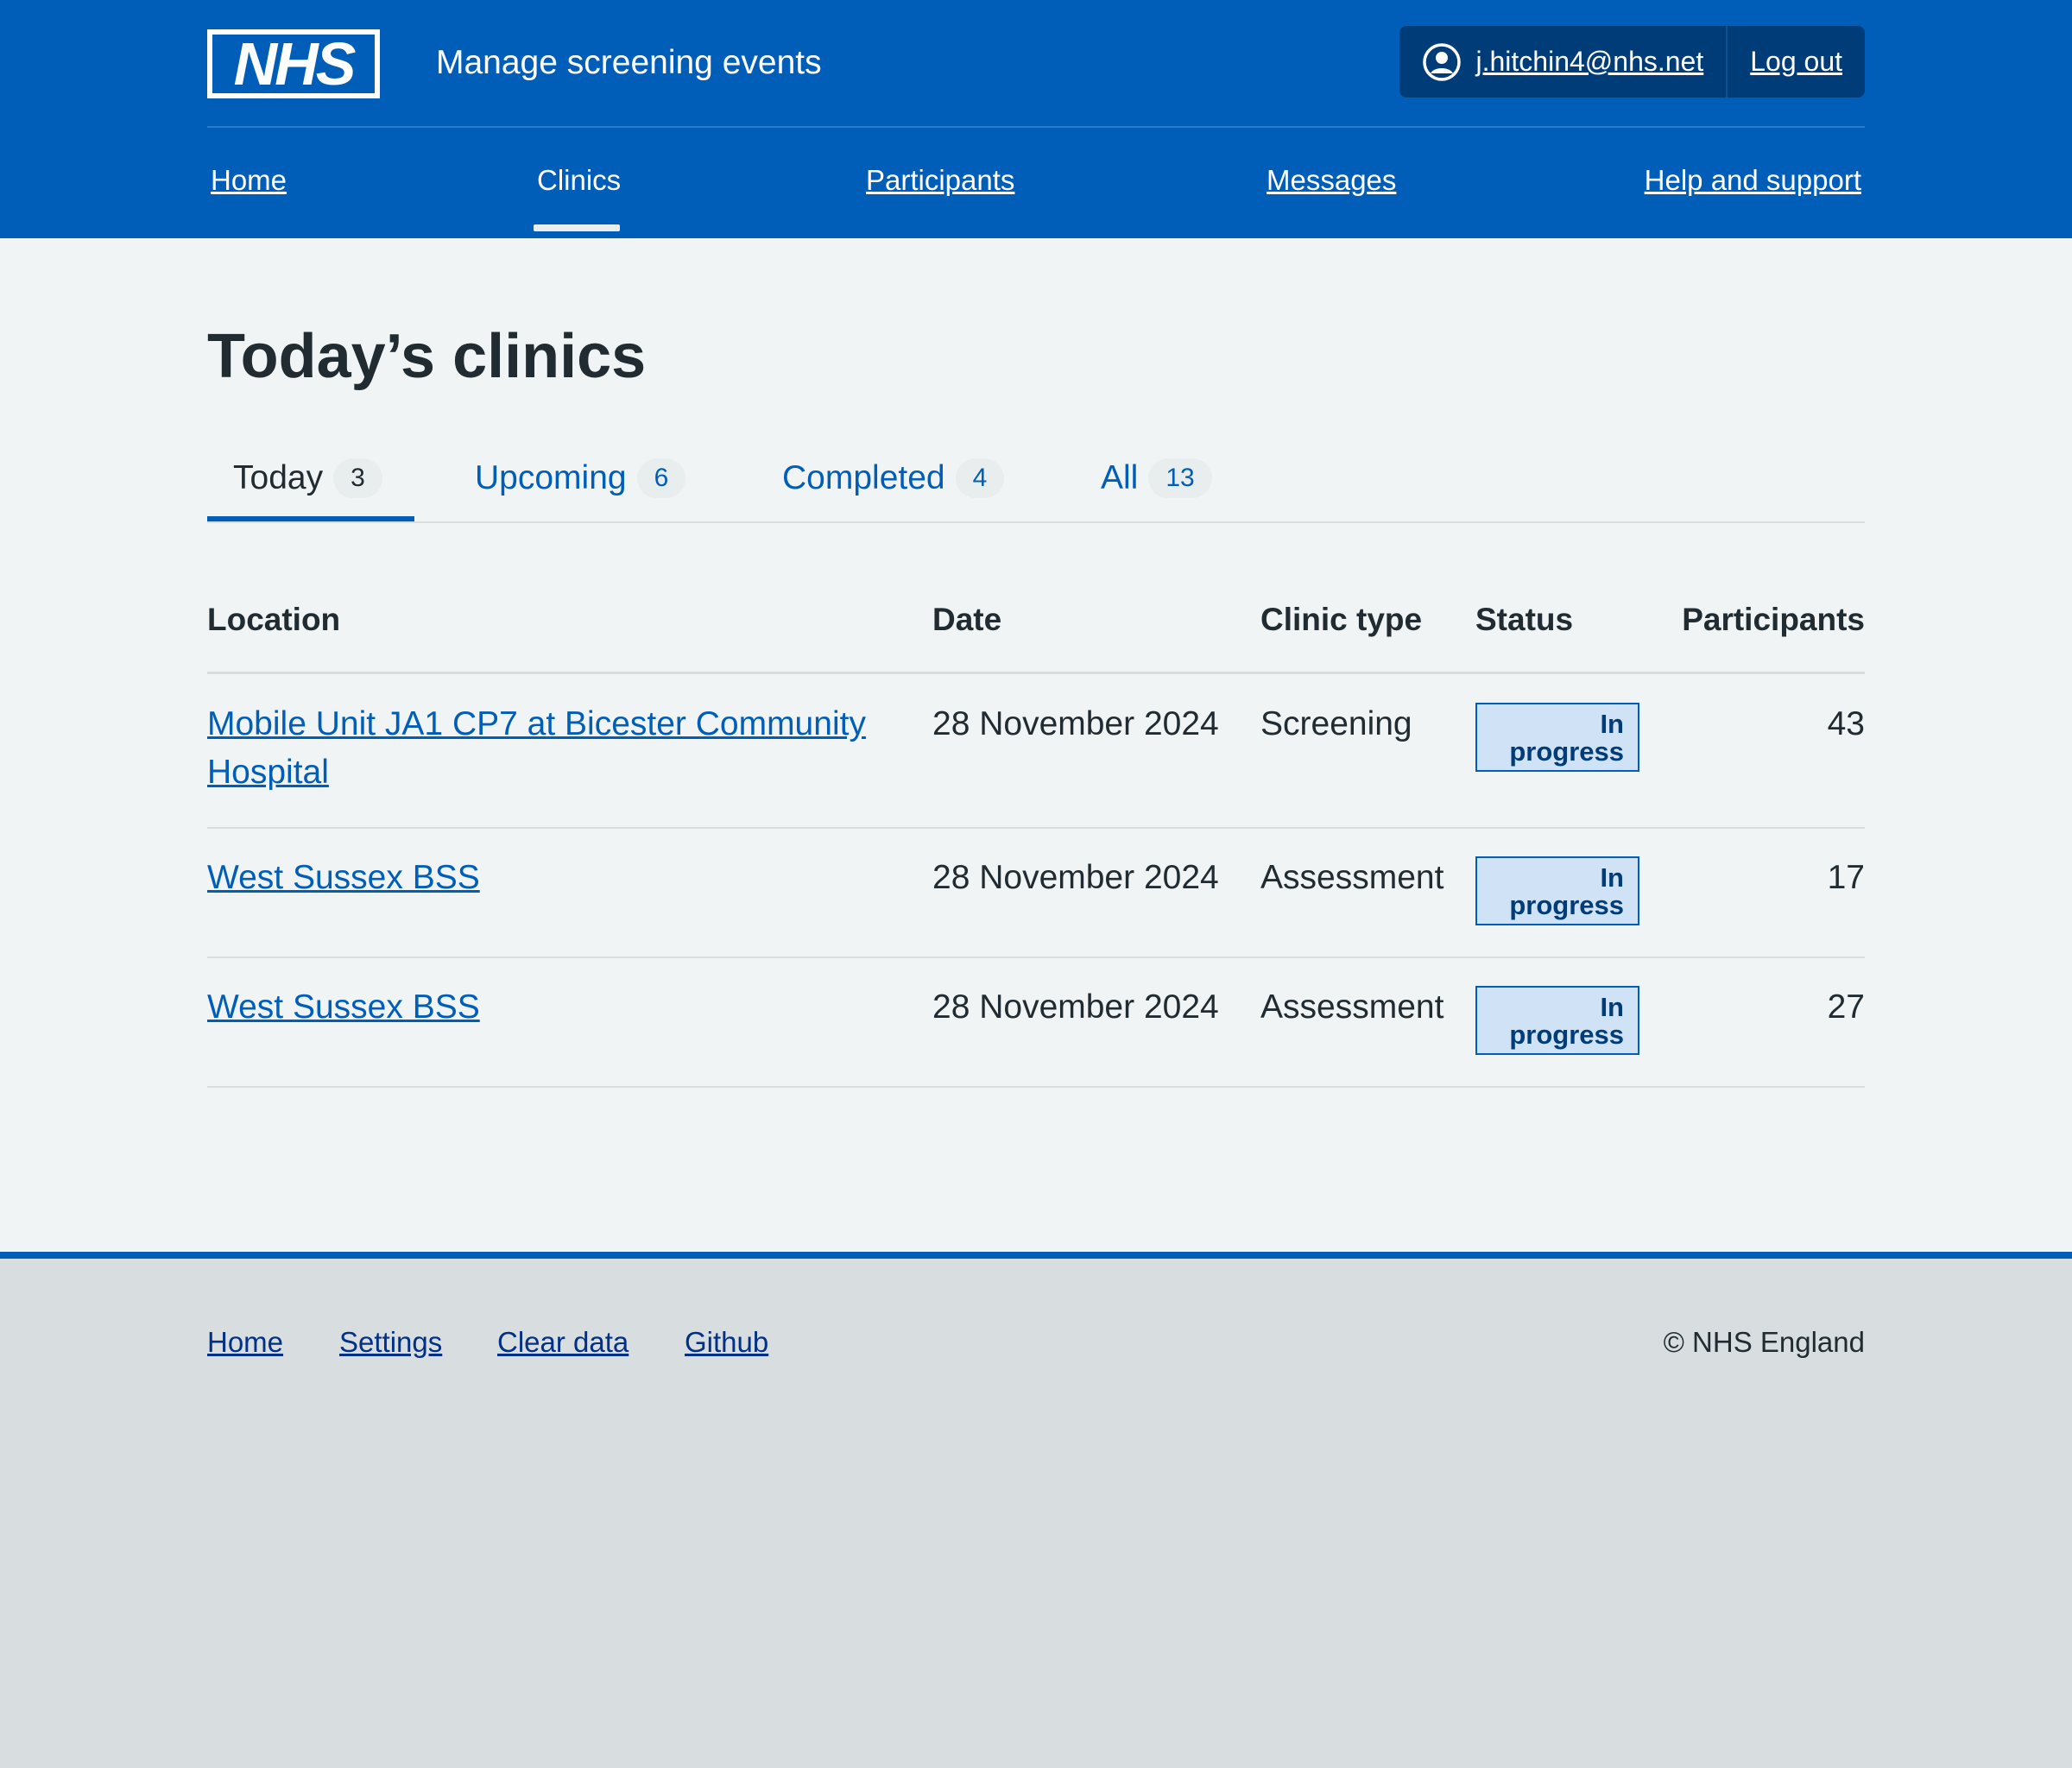  I want to click on footer-item-home: Home, so click(245, 1343).